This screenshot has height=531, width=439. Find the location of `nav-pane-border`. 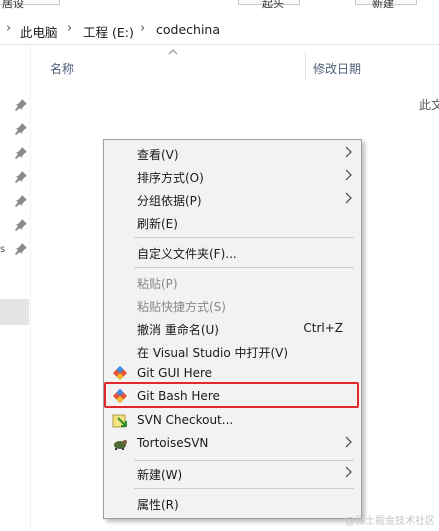

nav-pane-border is located at coordinates (30, 287).